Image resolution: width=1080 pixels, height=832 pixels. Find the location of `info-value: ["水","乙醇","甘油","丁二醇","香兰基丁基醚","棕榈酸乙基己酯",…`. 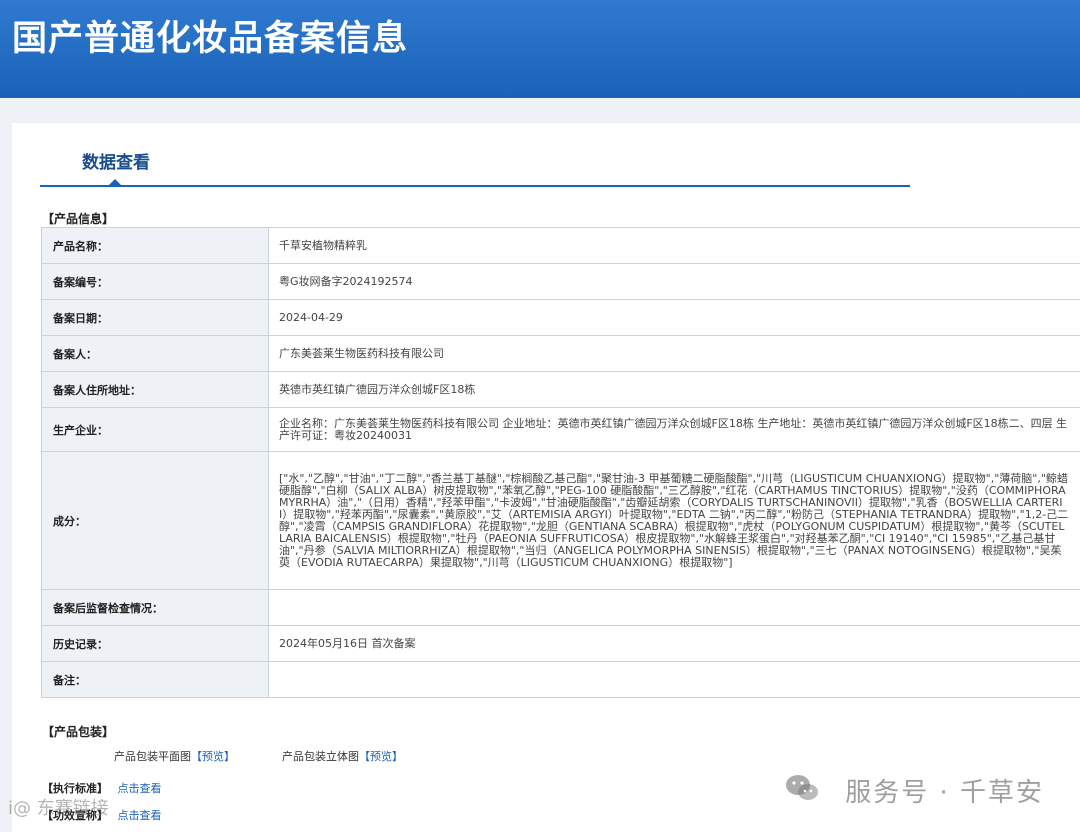

info-value: ["水","乙醇","甘油","丁二醇","香兰基丁基醚","棕榈酸乙基己酯",… is located at coordinates (674, 520).